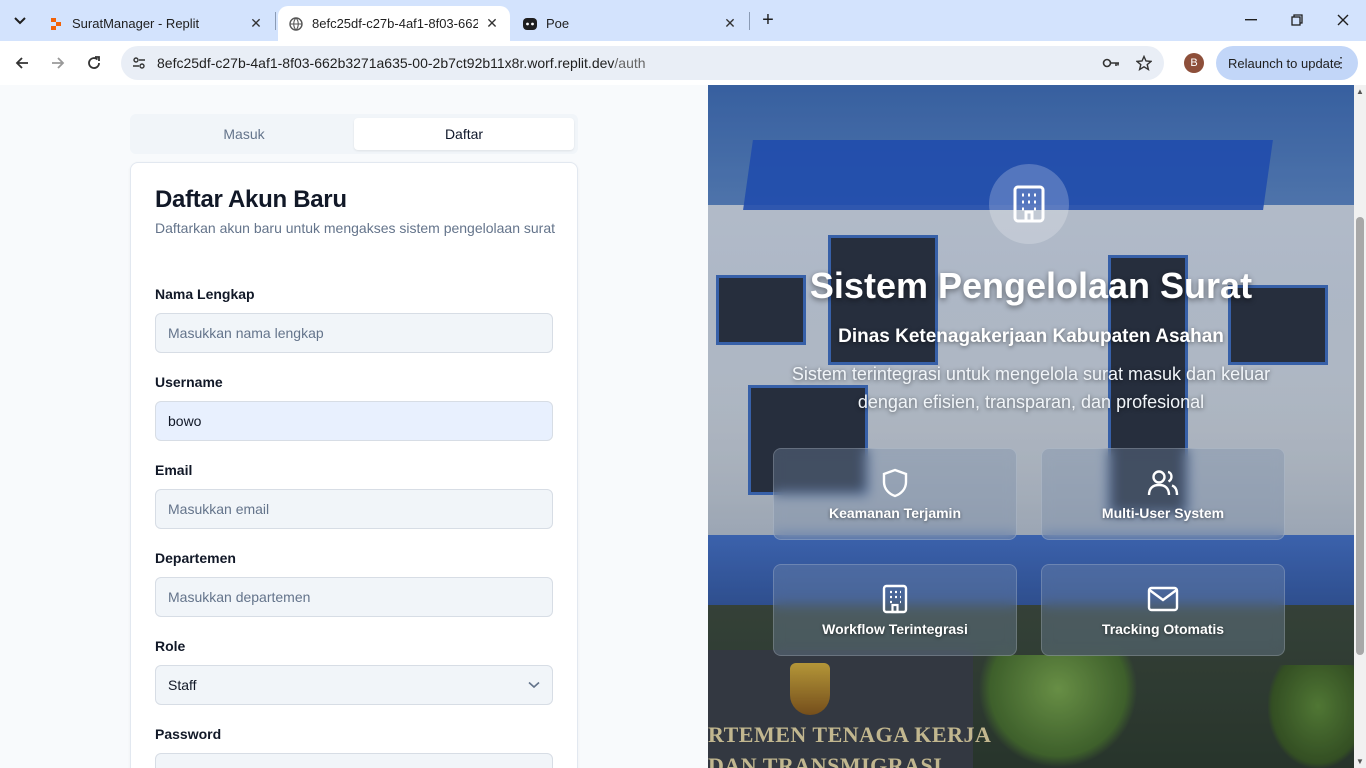 This screenshot has height=768, width=1366. I want to click on arrow-left-icon, so click(21, 63).